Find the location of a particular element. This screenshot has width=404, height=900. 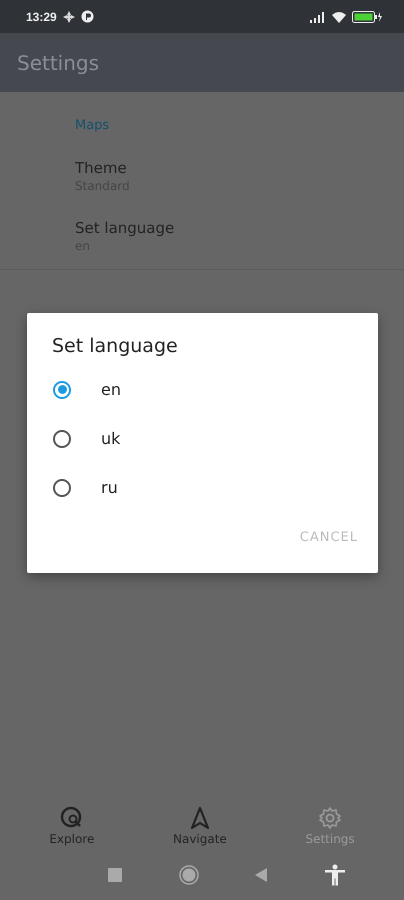

back-icon is located at coordinates (261, 875).